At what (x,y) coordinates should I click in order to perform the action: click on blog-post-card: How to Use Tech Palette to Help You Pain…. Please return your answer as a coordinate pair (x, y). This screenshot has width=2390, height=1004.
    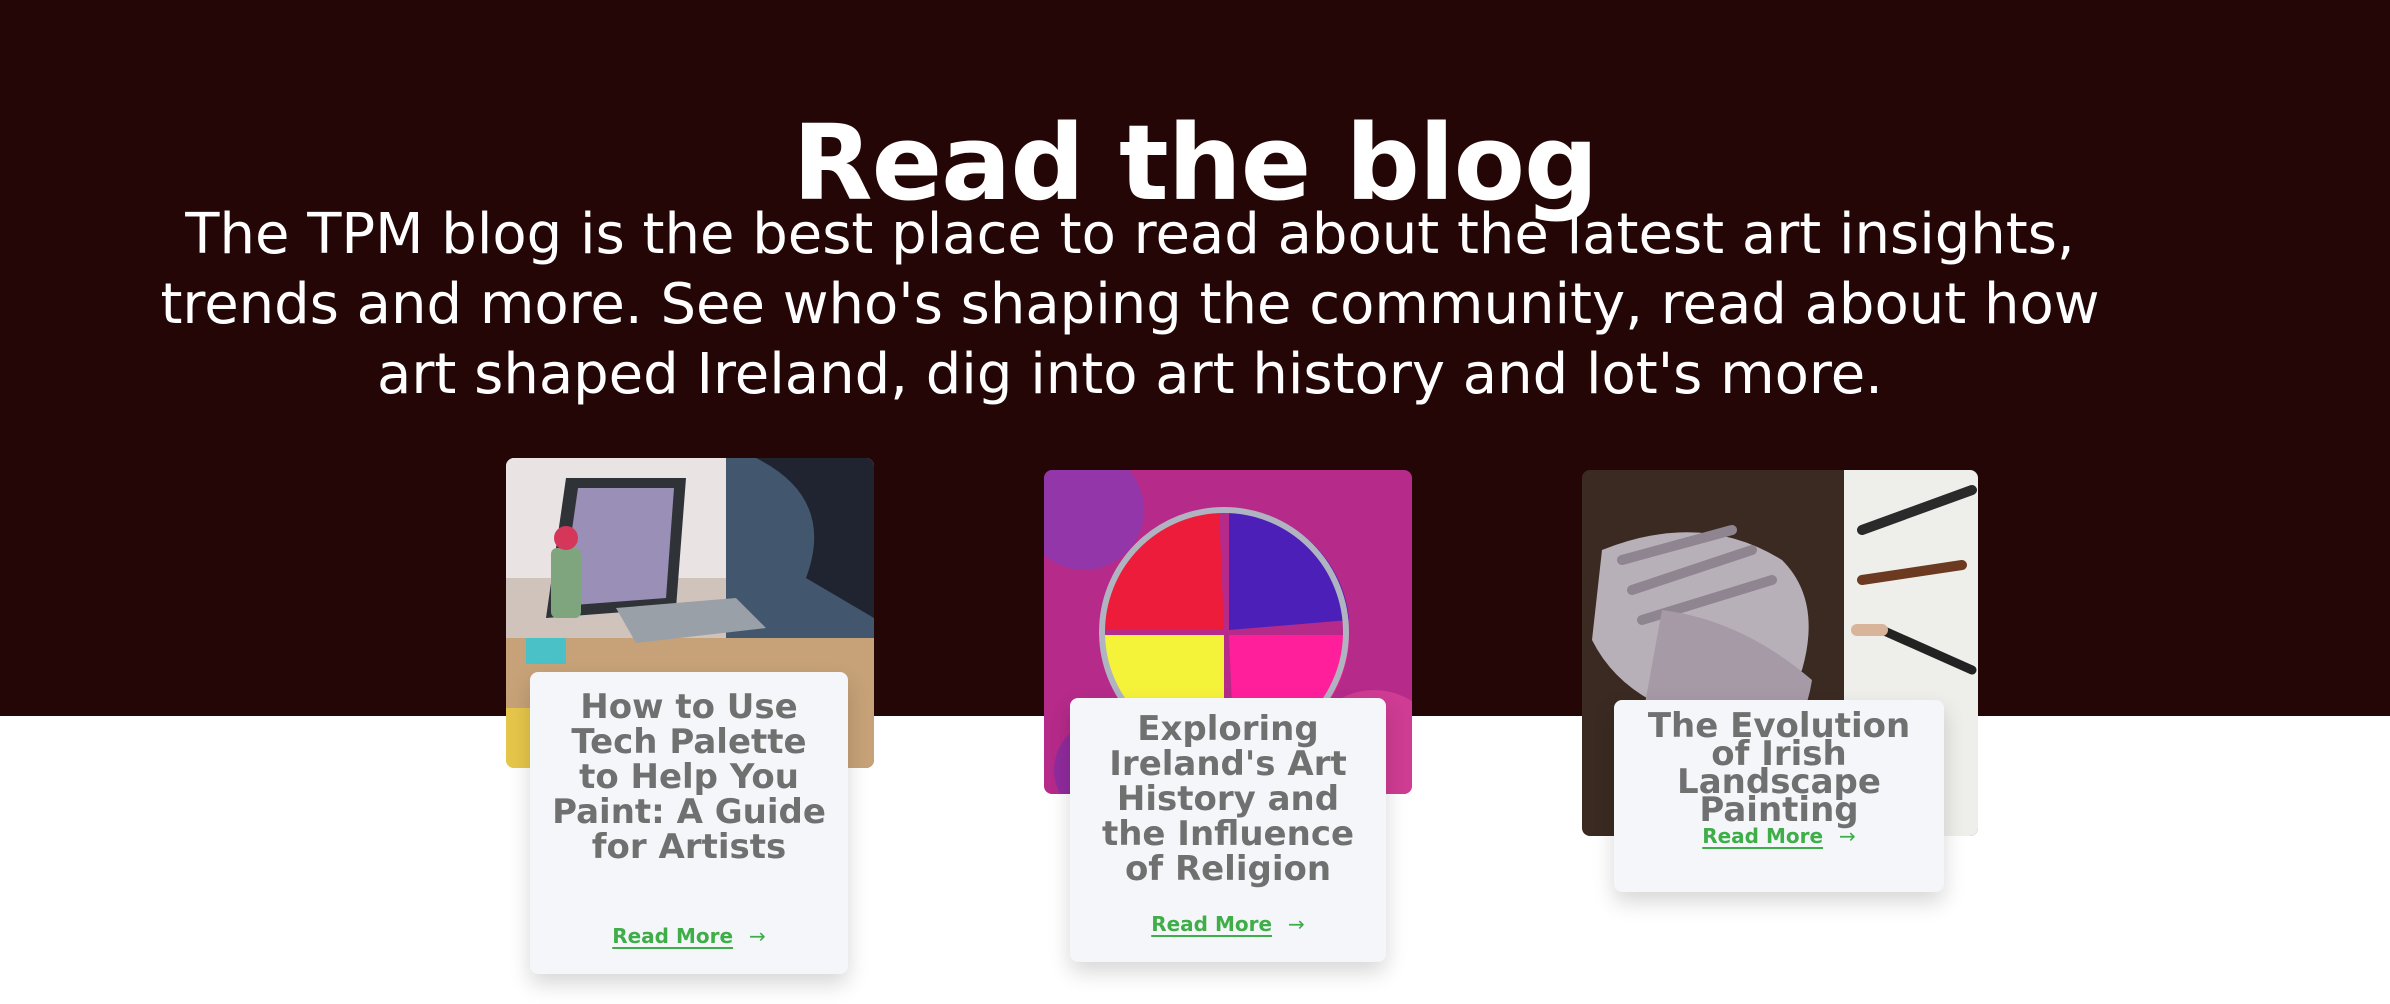
    Looking at the image, I should click on (689, 823).